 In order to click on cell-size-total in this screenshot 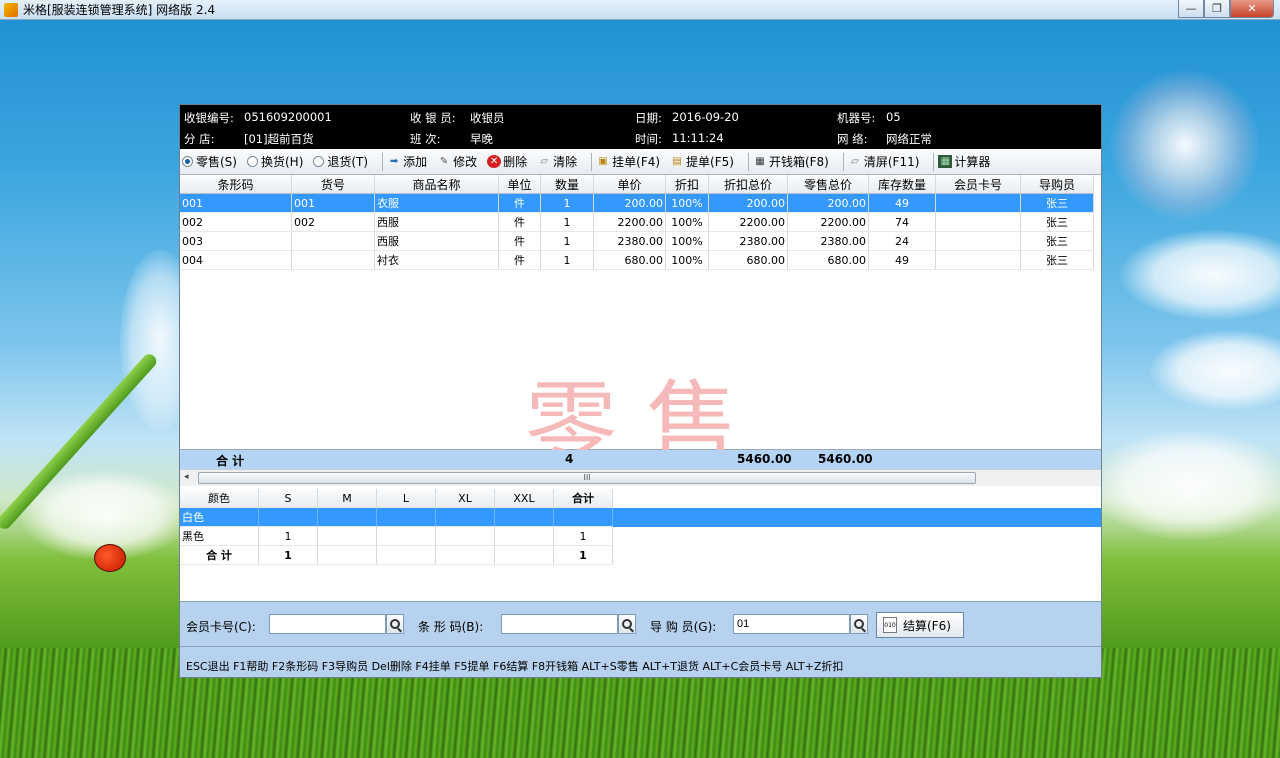, I will do `click(583, 517)`.